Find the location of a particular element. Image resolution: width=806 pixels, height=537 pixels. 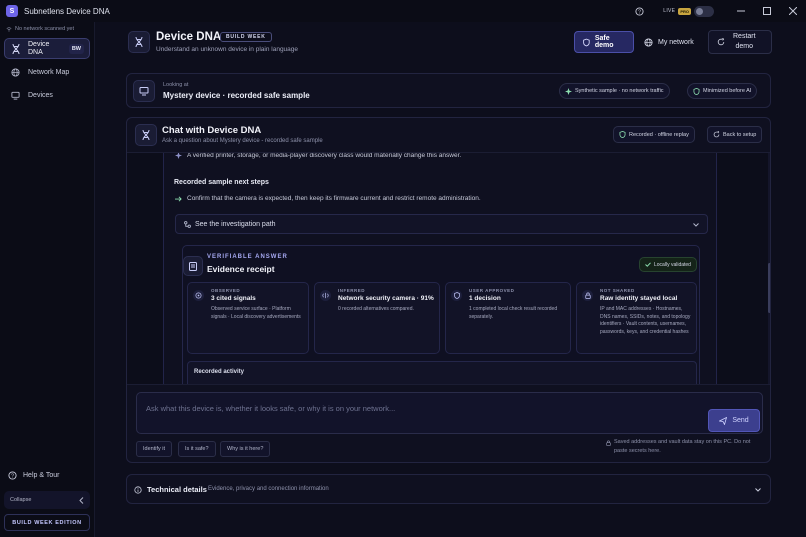

stat-label: USER APPROVED is located at coordinates (492, 290).